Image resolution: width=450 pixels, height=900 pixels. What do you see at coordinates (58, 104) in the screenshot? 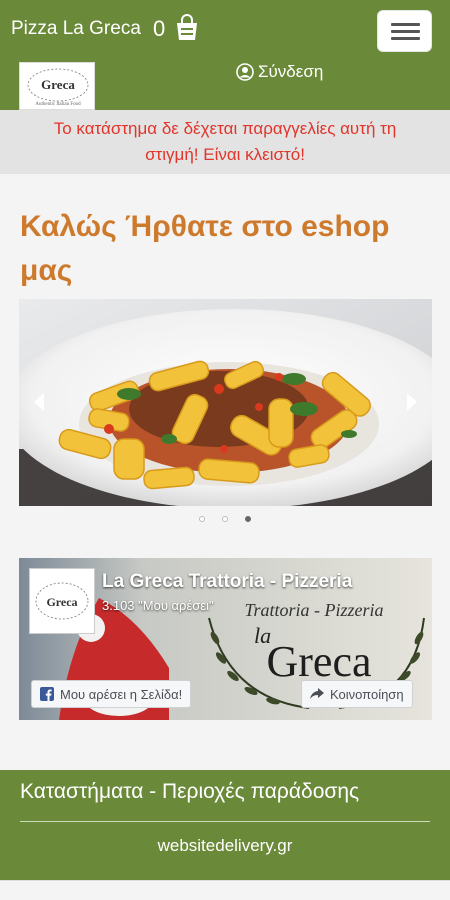
I see `logo-tagline: Authentic Italian Food` at bounding box center [58, 104].